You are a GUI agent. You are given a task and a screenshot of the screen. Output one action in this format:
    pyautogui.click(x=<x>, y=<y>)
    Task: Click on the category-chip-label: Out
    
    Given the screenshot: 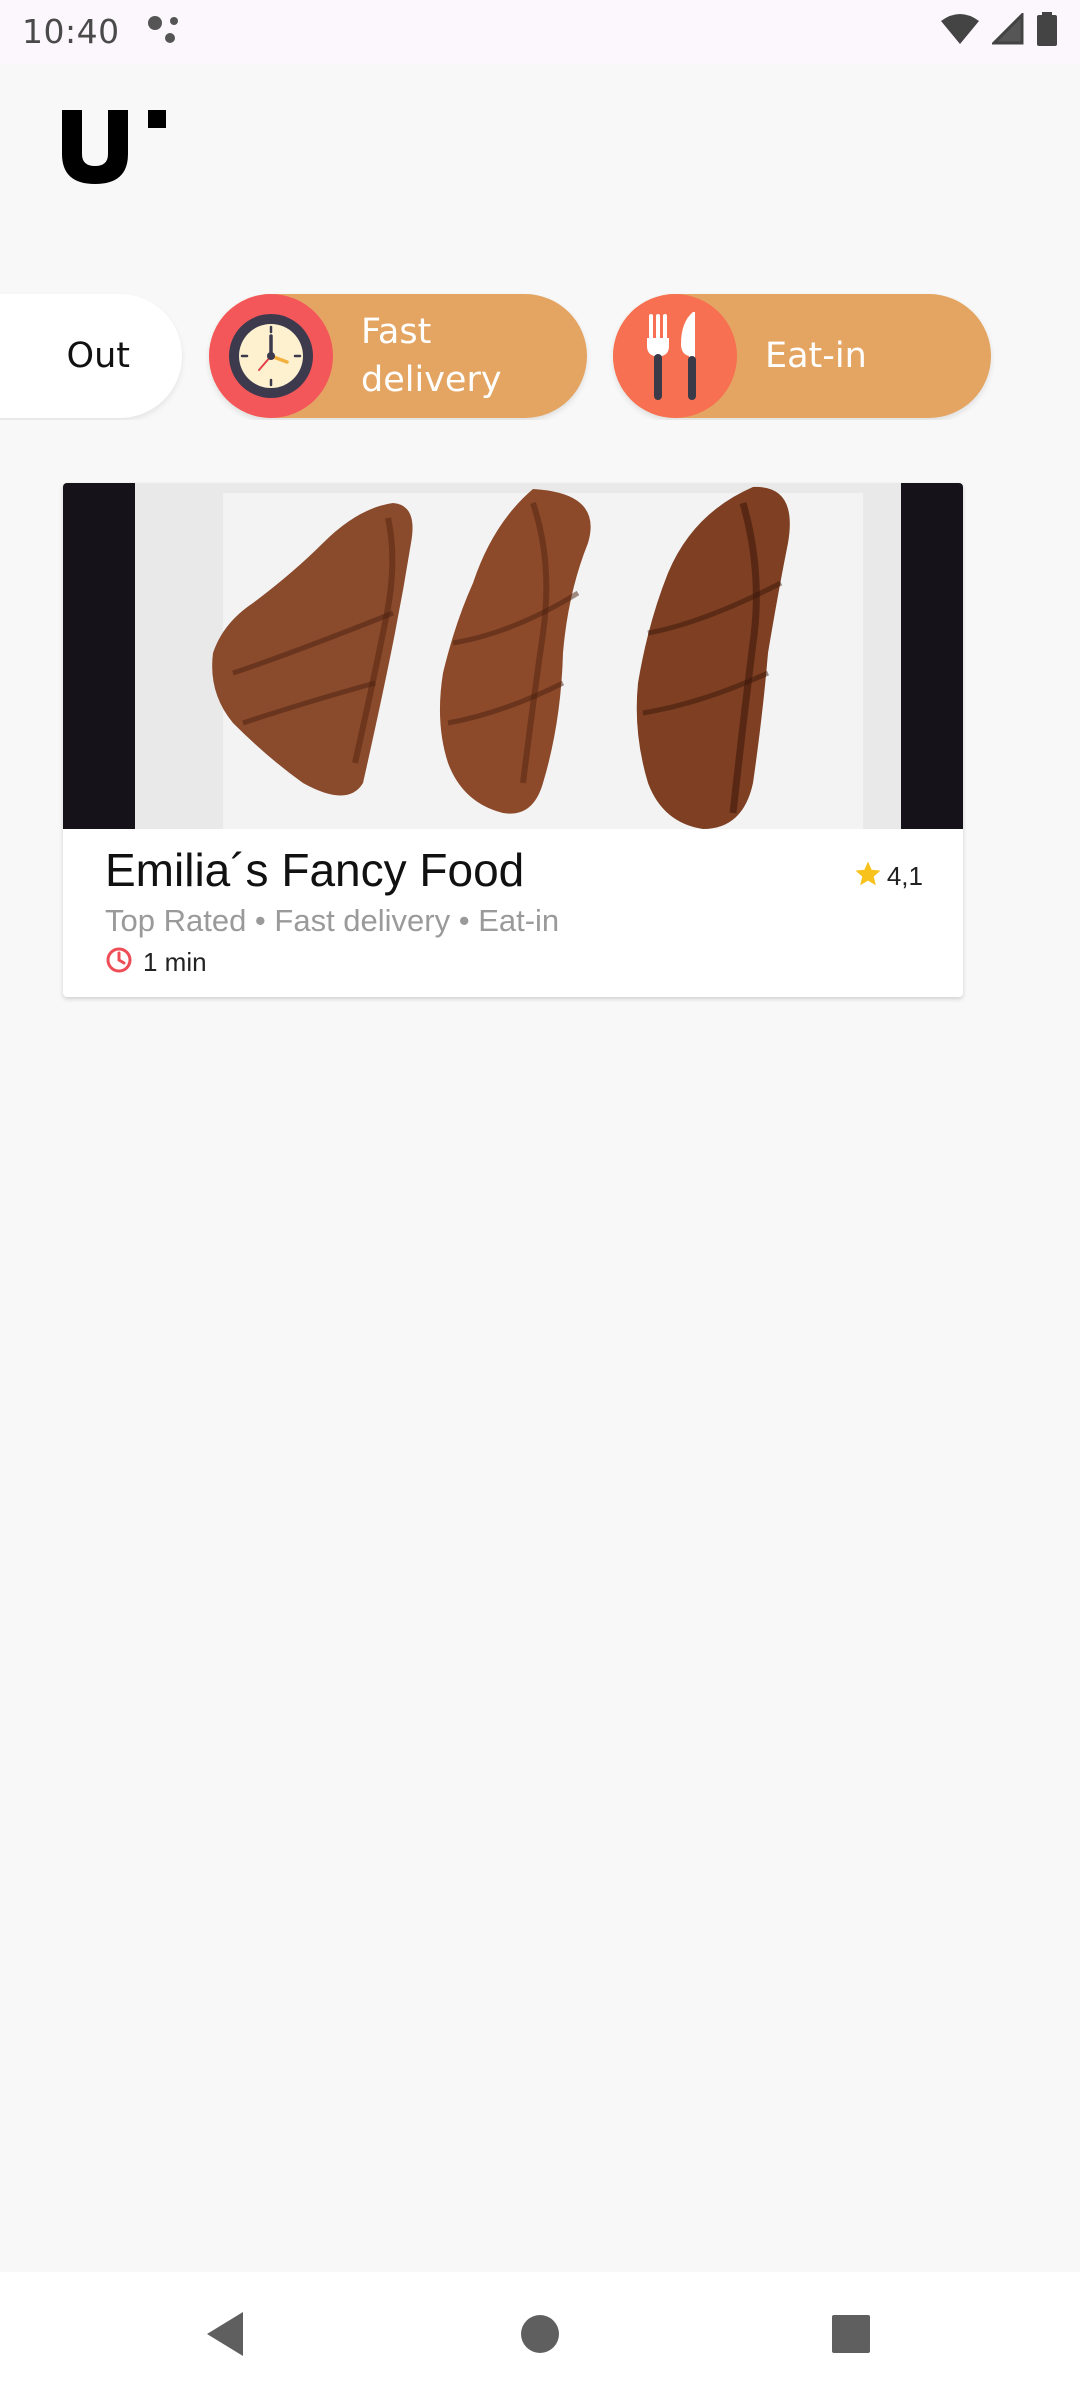 What is the action you would take?
    pyautogui.click(x=98, y=356)
    